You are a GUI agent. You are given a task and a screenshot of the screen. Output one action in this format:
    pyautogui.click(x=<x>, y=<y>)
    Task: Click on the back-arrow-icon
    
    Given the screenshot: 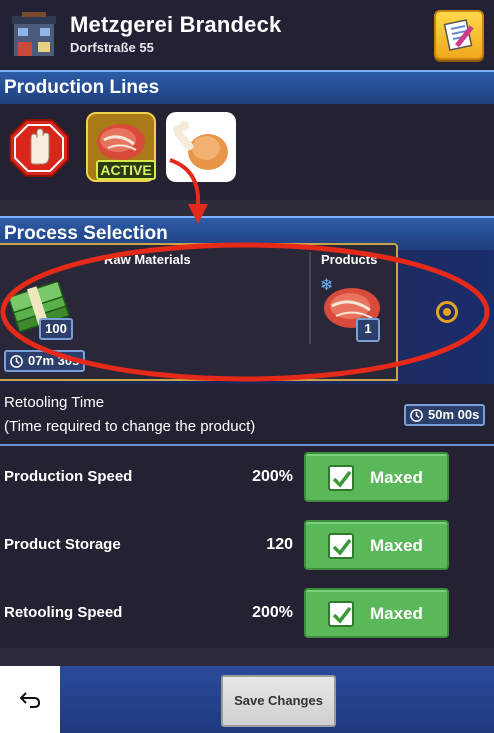 What is the action you would take?
    pyautogui.click(x=30, y=700)
    